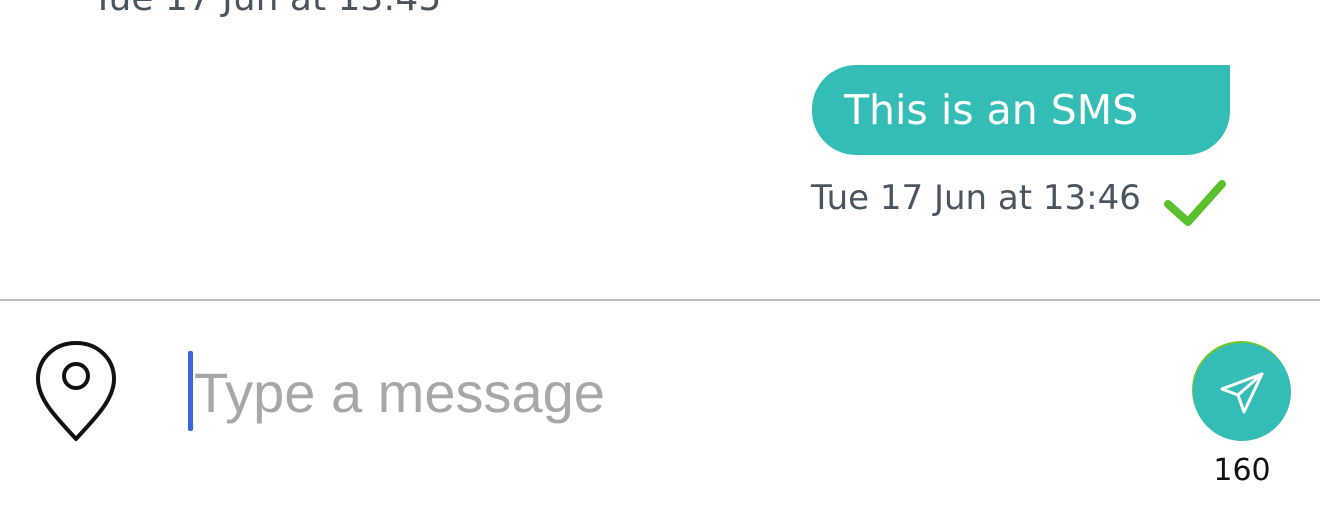 Image resolution: width=1320 pixels, height=513 pixels. I want to click on paper-plane-icon, so click(1242, 393).